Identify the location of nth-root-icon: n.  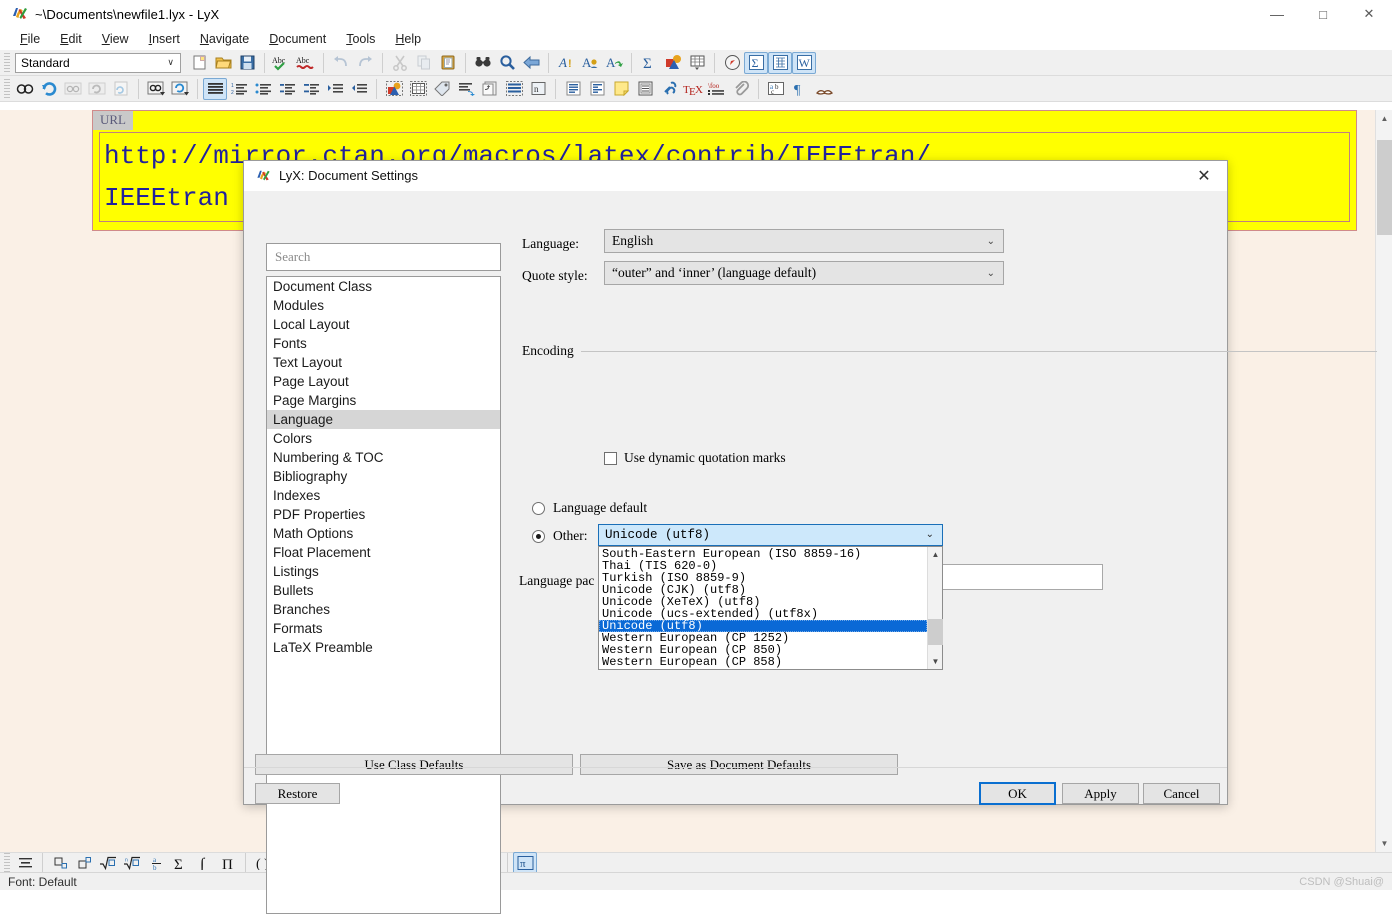
(132, 863).